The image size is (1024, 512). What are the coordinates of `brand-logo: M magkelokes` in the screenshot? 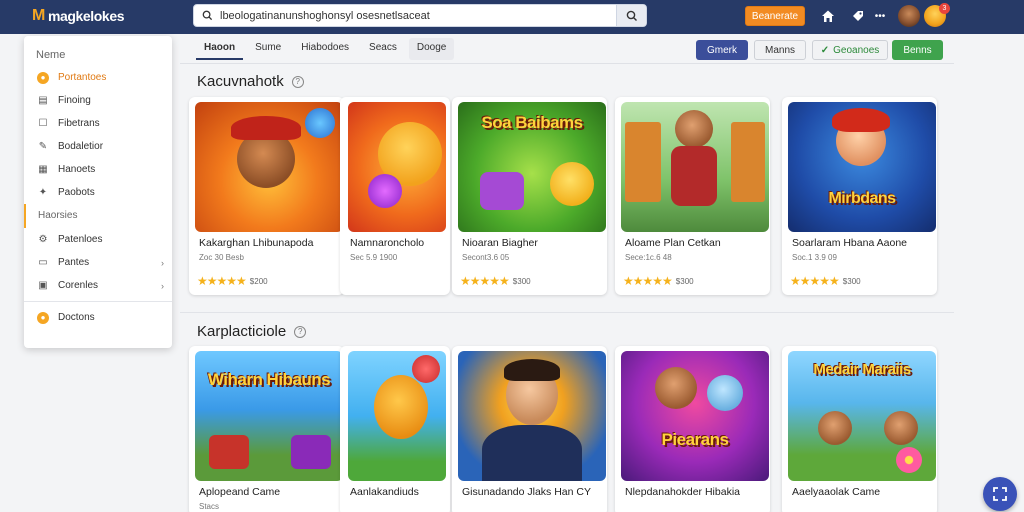 It's located at (78, 16).